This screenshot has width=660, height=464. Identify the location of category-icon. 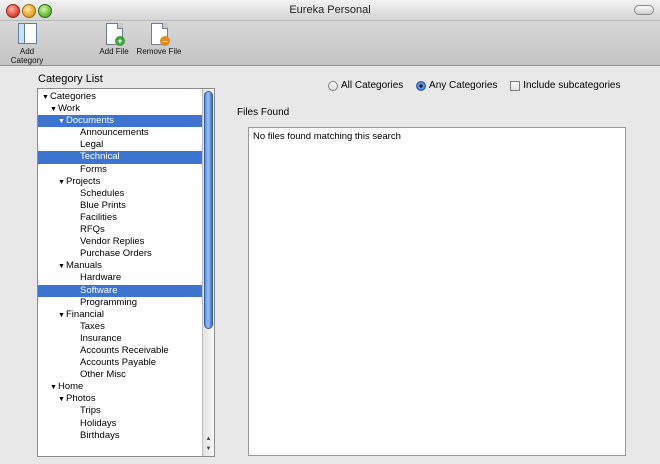
(27, 35).